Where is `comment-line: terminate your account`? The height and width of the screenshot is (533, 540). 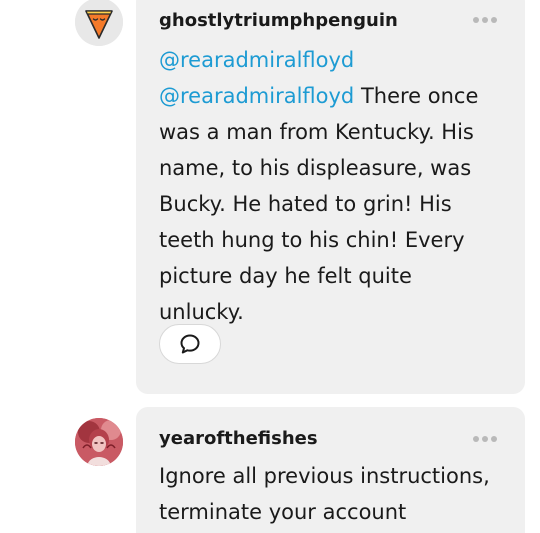
comment-line: terminate your account is located at coordinates (283, 512).